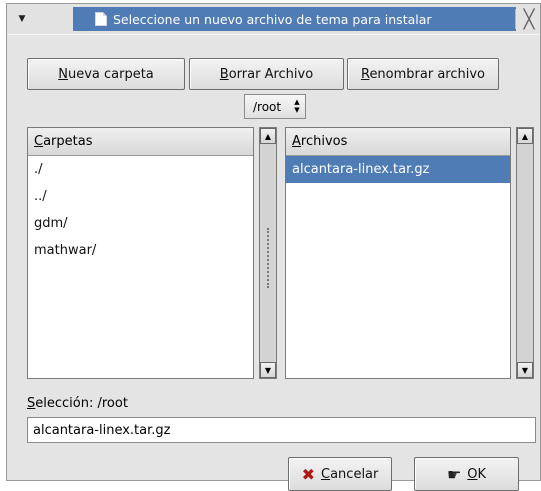 The image size is (541, 491). I want to click on cross-icon: ✖, so click(308, 474).